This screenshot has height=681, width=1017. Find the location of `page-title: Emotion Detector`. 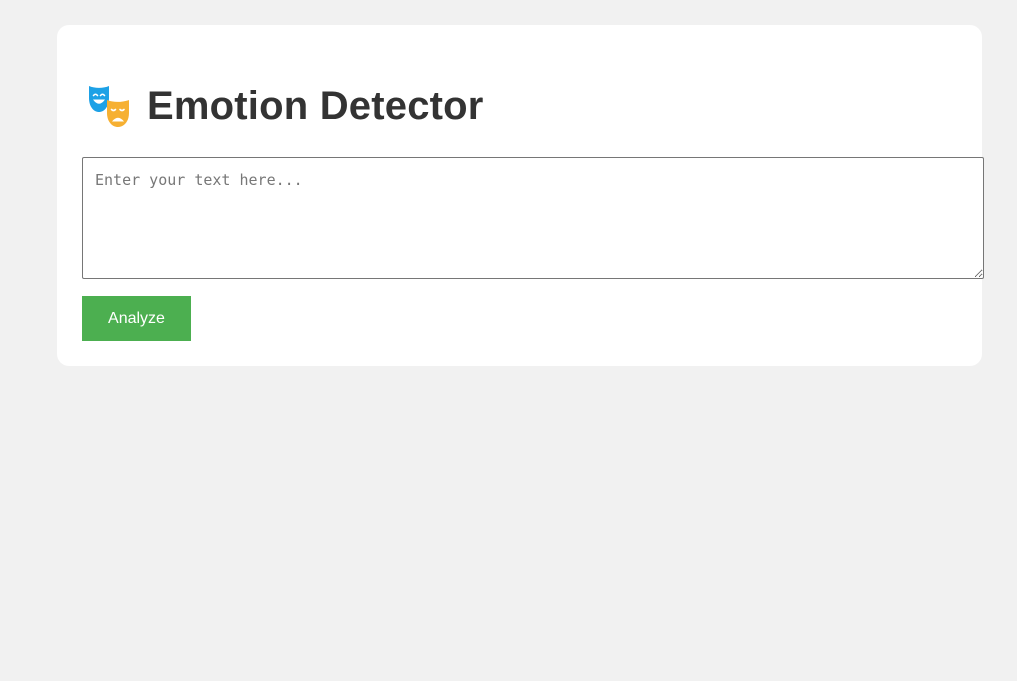

page-title: Emotion Detector is located at coordinates (315, 106).